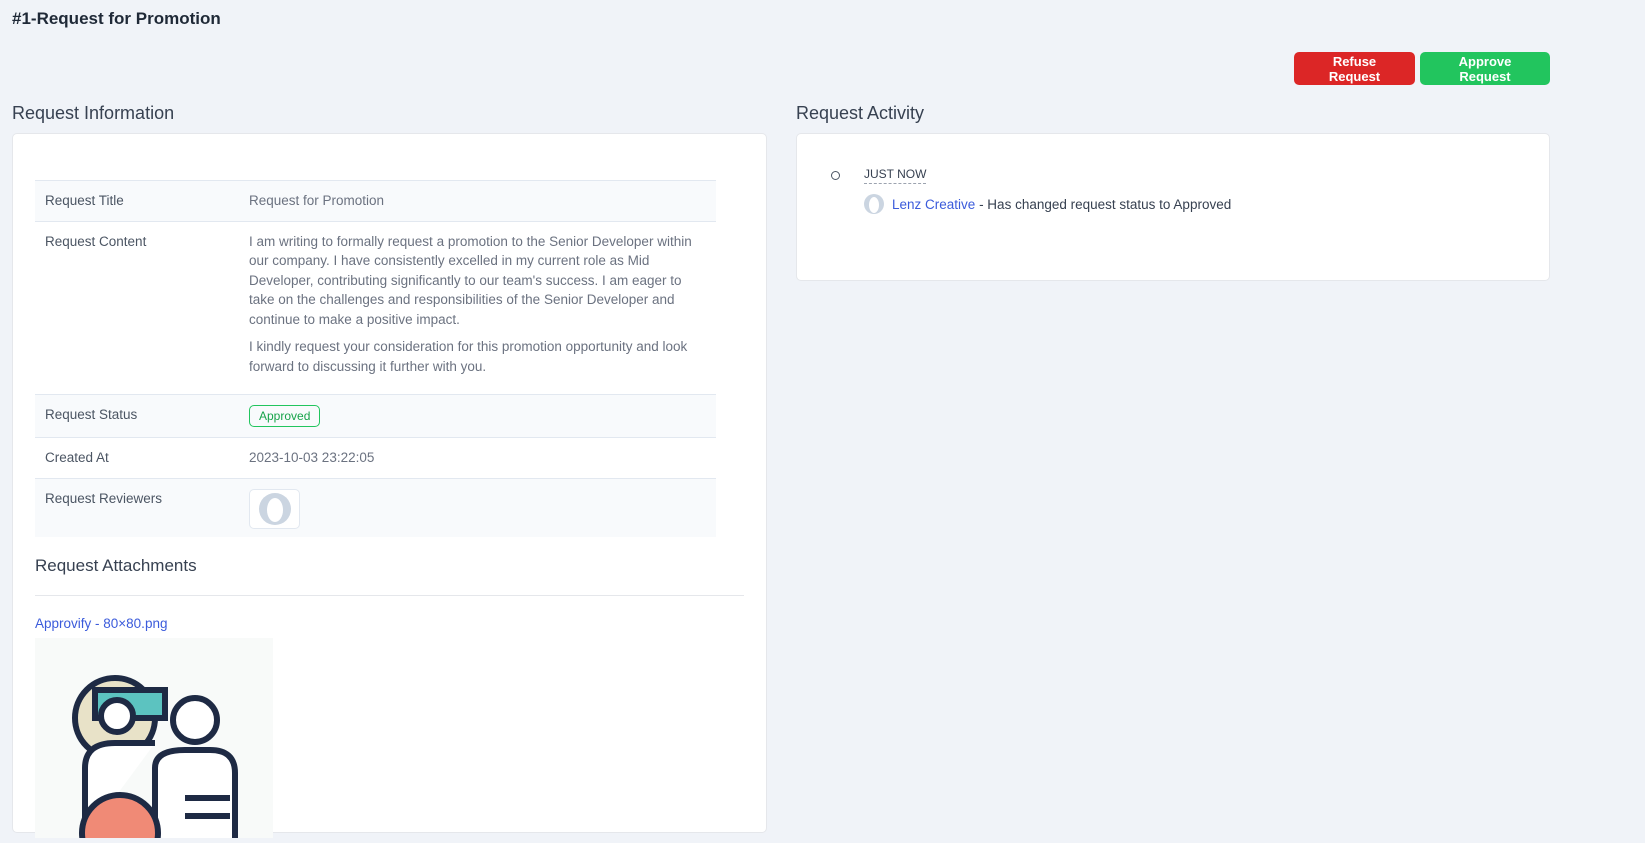 This screenshot has width=1645, height=843. Describe the element at coordinates (1105, 204) in the screenshot. I see `activity-text: - Has changed request status to Approved` at that location.